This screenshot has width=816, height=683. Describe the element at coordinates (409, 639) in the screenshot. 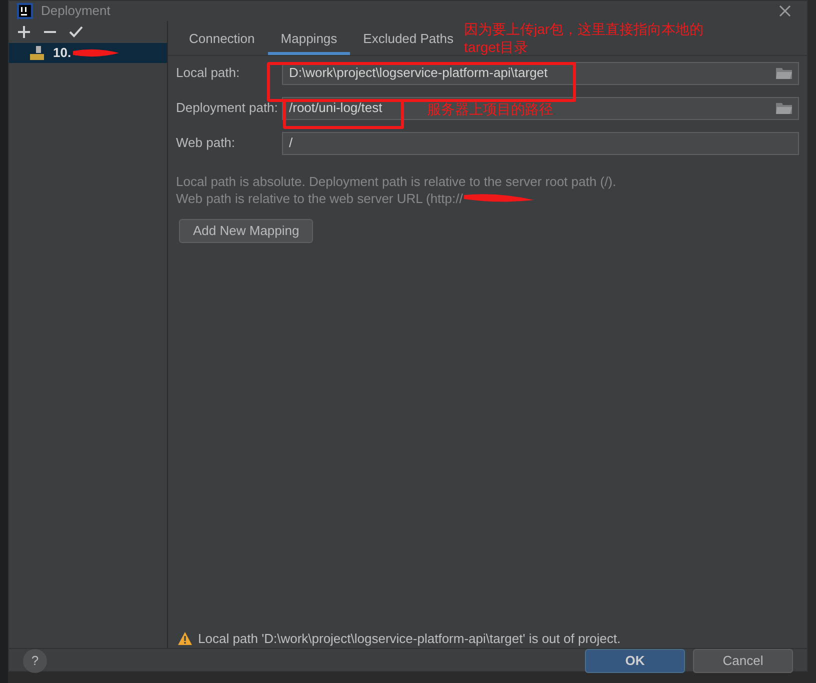

I see `warning-text: Local path 'D:\work\project\logservice-platform-api\target' is out of project.` at that location.